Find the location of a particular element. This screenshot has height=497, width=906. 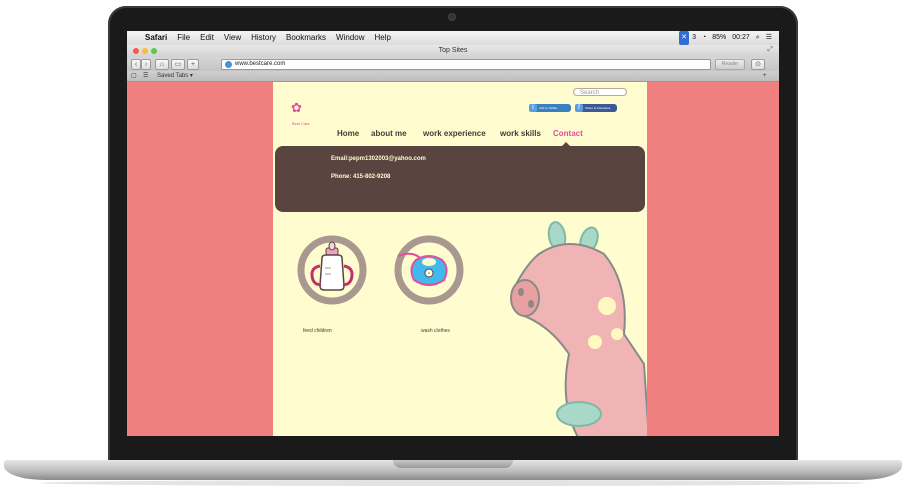

reading-list-icon: ▢ is located at coordinates (134, 76).